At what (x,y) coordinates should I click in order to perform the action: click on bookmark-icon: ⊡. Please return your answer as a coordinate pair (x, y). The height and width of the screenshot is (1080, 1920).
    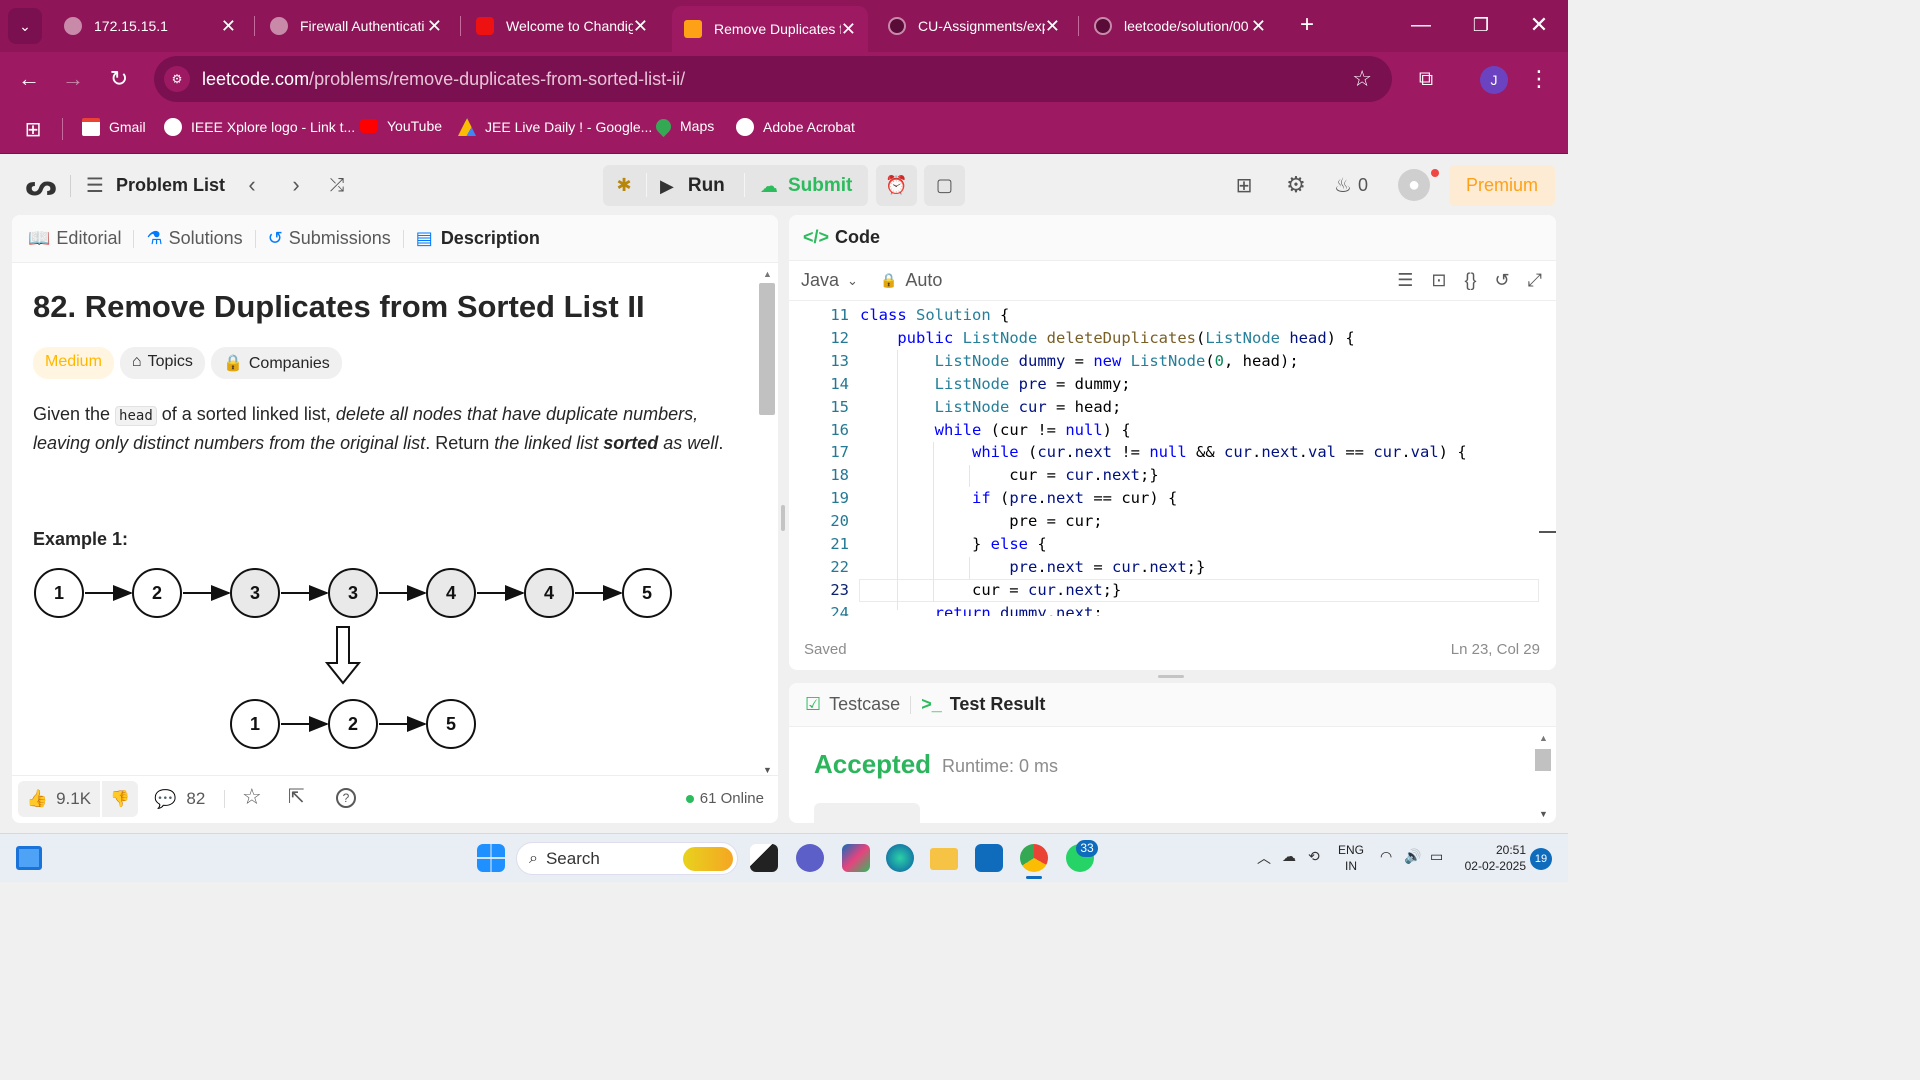
    Looking at the image, I should click on (1438, 280).